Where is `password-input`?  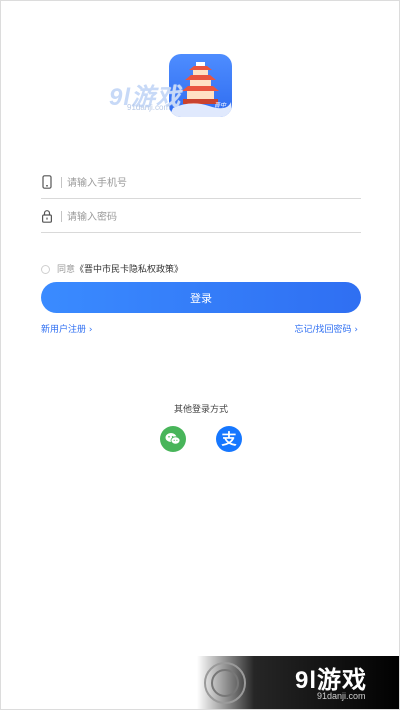 password-input is located at coordinates (207, 217).